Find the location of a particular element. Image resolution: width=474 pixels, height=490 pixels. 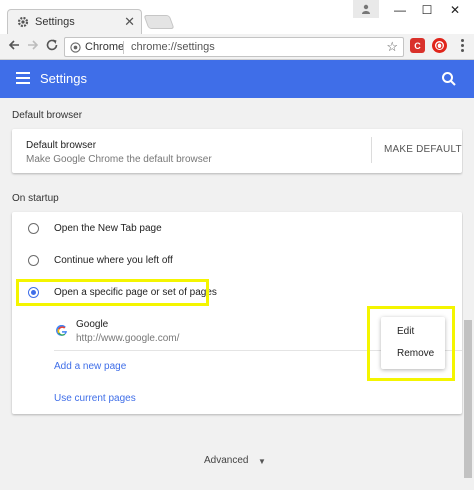

settings-header: Settings is located at coordinates (237, 79).